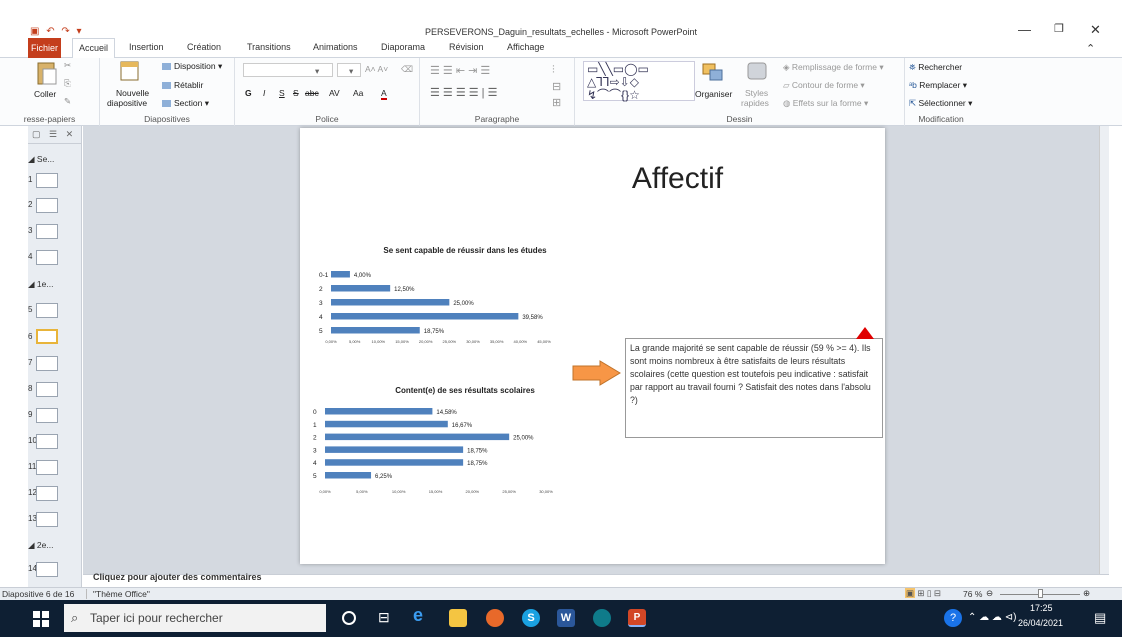  What do you see at coordinates (553, 70) in the screenshot?
I see `text-direction-icon: ⫶` at bounding box center [553, 70].